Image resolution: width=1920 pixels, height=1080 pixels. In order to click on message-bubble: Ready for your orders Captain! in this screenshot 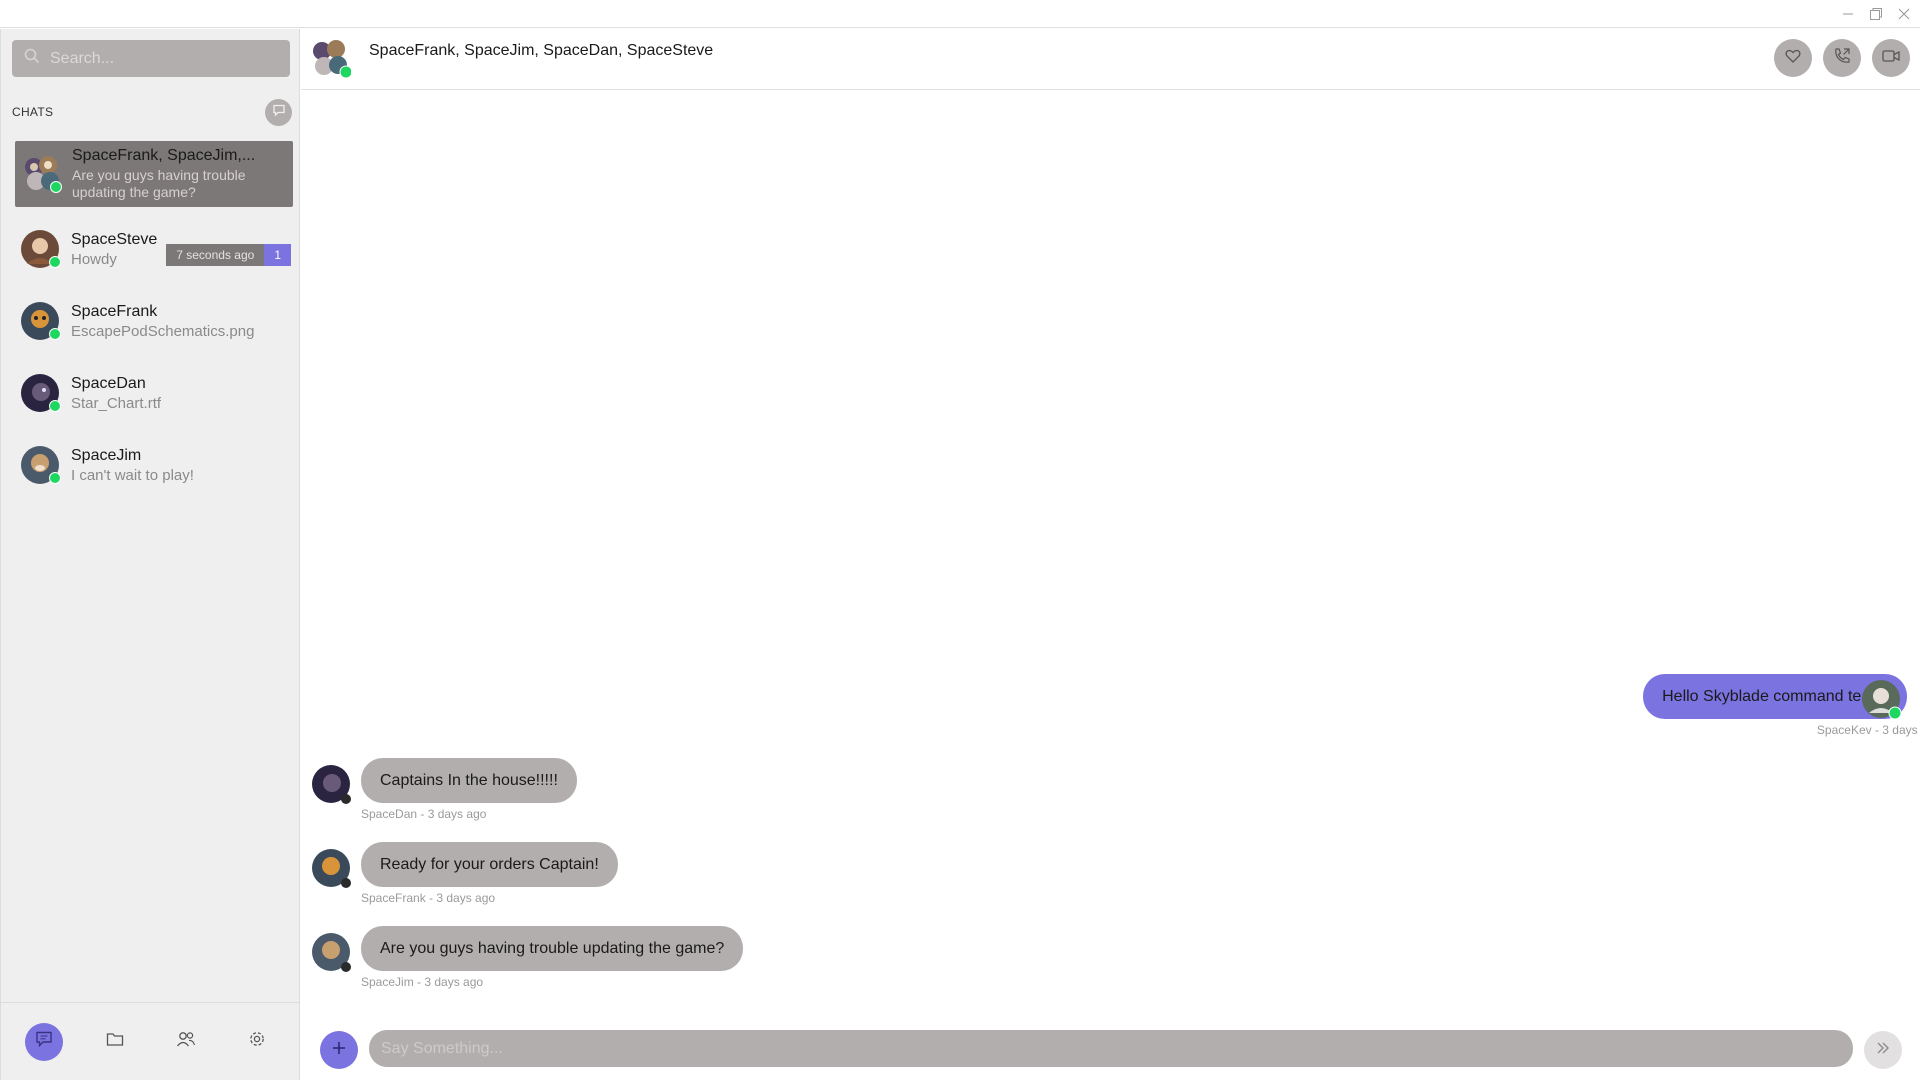, I will do `click(489, 864)`.